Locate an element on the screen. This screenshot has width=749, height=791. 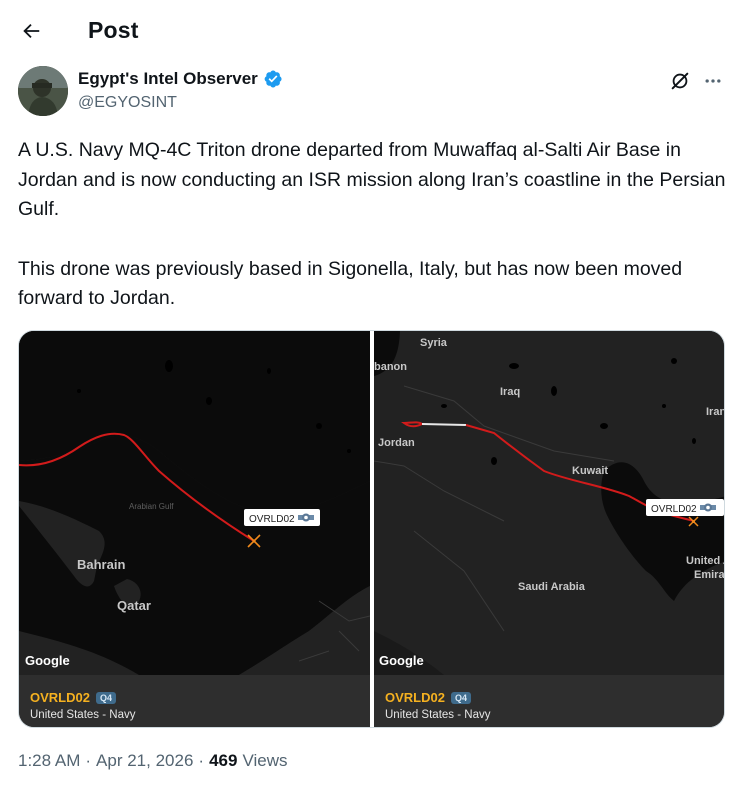
map-label-gulf: Arabian Gulf is located at coordinates (151, 506).